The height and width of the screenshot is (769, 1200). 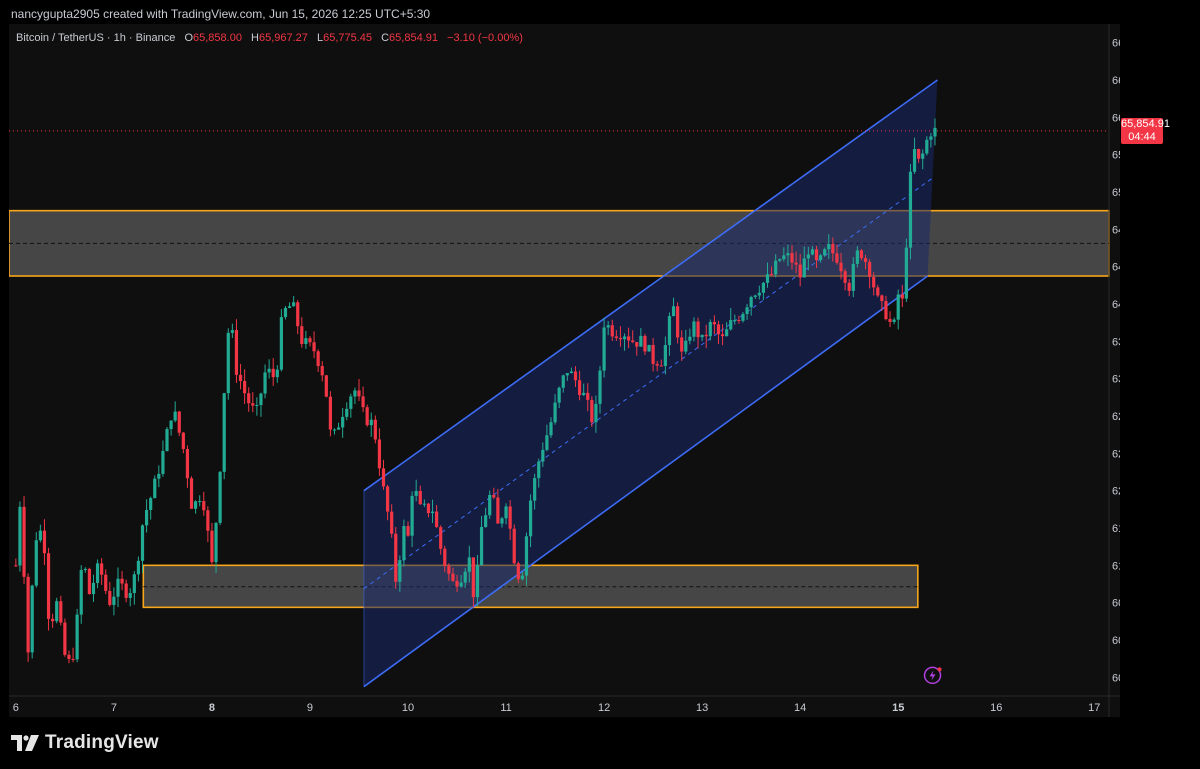 I want to click on y-tick-label: 60,000.00, so click(x=1116, y=678).